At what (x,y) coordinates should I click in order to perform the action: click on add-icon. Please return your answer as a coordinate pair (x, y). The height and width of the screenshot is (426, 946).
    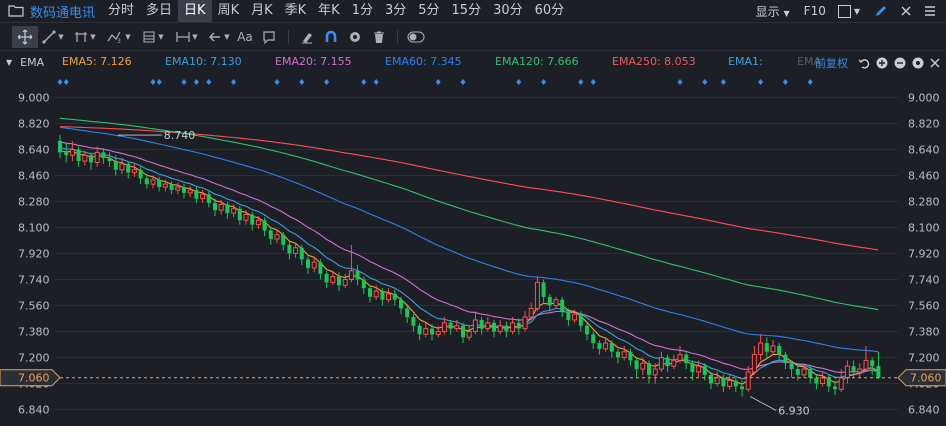
    Looking at the image, I should click on (882, 63).